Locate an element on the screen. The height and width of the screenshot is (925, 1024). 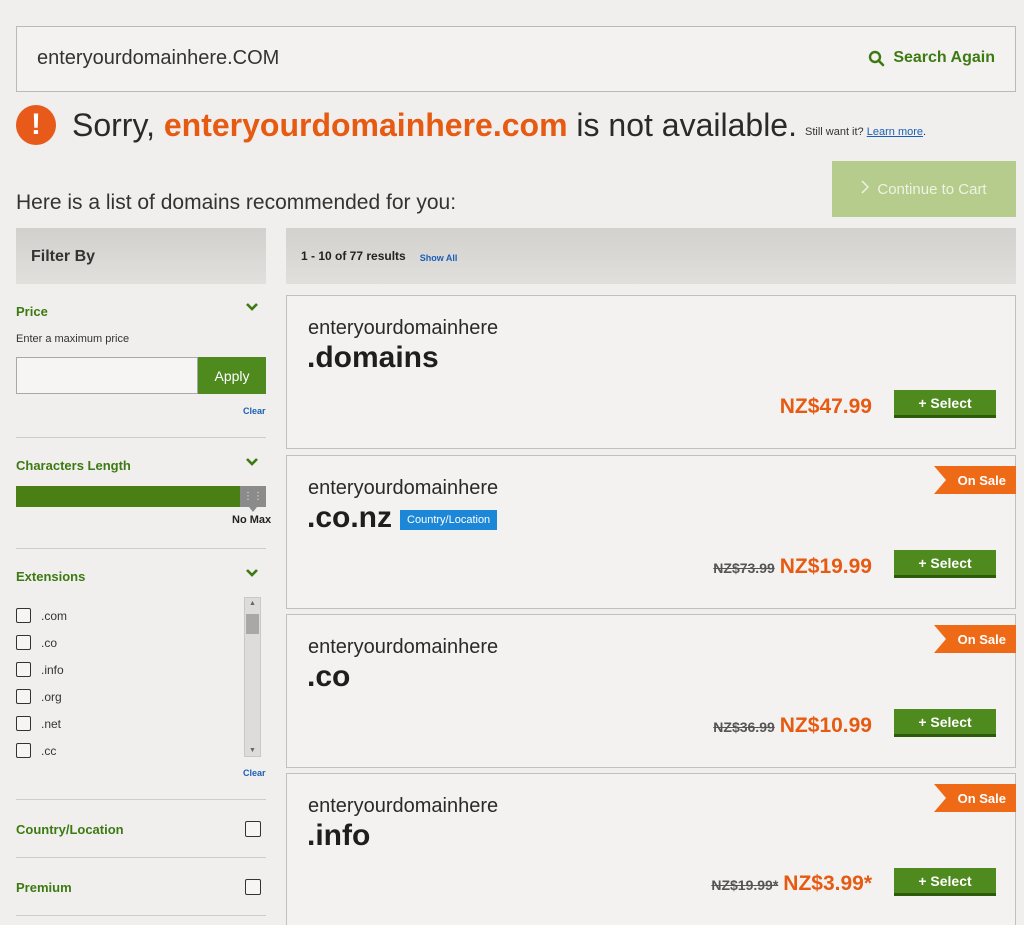
grip-icon: ⋮⋮ is located at coordinates (253, 496).